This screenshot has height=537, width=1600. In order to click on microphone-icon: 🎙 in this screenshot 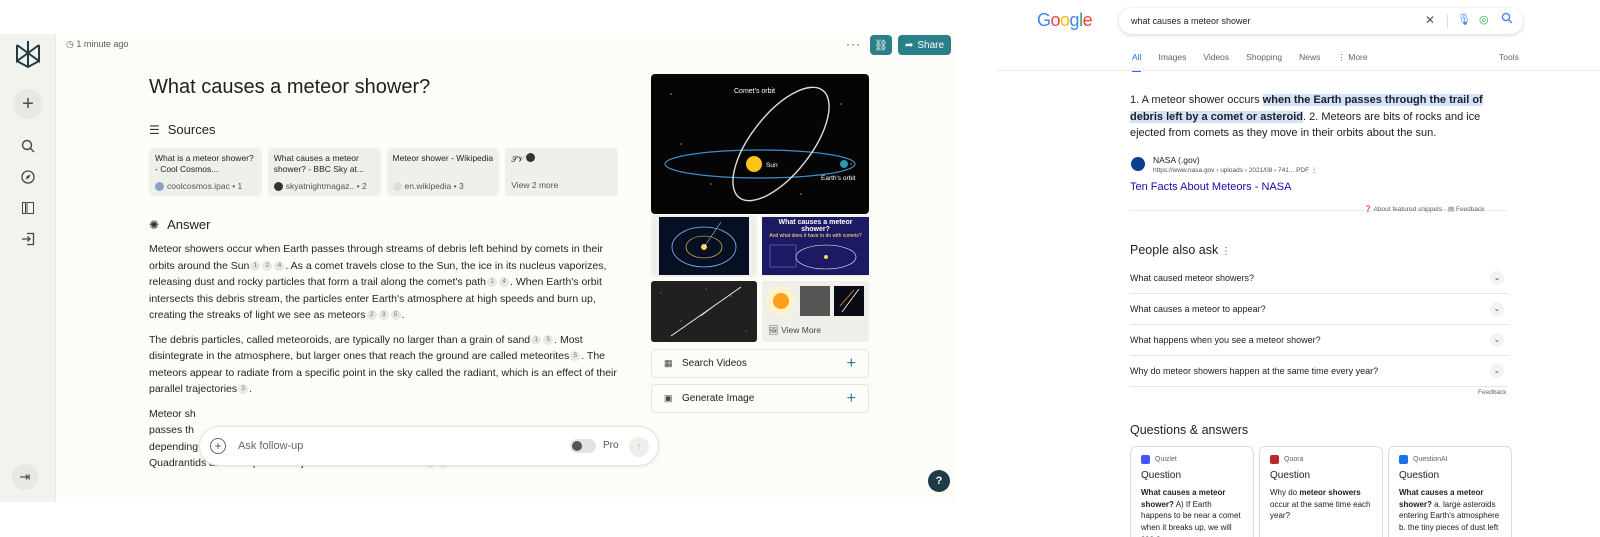, I will do `click(1464, 19)`.